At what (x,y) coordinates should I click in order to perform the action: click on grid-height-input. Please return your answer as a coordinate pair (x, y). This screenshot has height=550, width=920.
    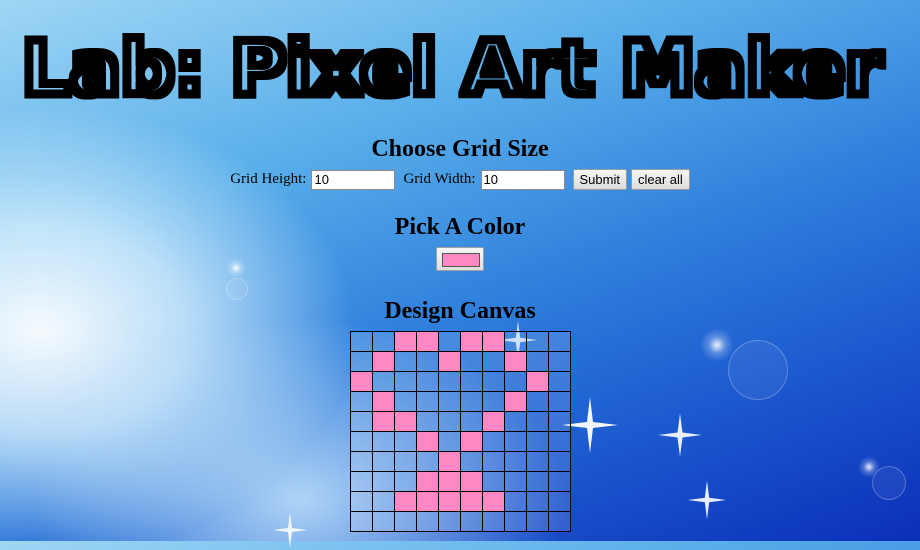
    Looking at the image, I should click on (353, 179).